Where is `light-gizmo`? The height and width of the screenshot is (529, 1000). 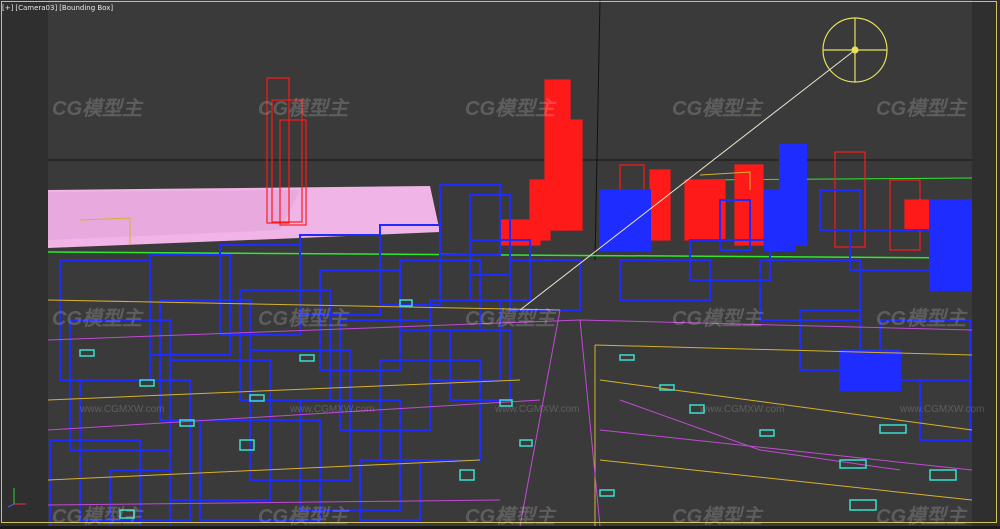
light-gizmo is located at coordinates (855, 50).